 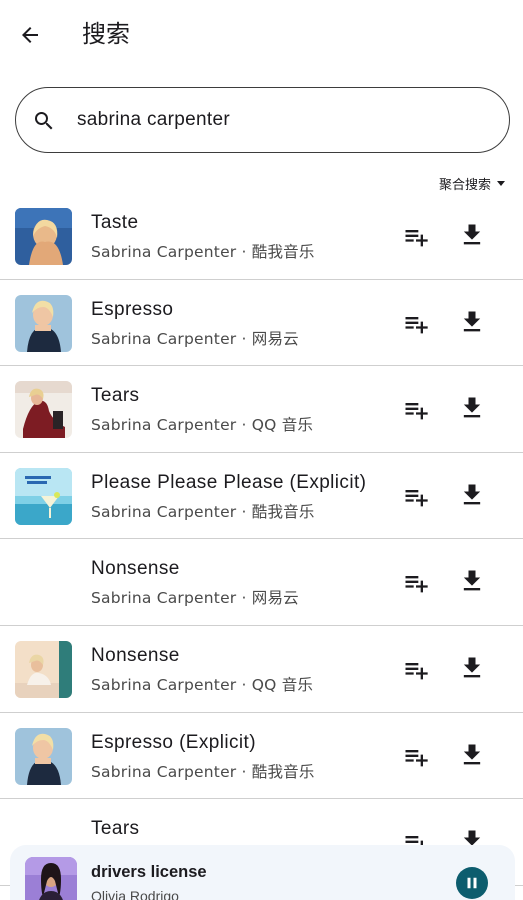 I want to click on song-title: Taste, so click(x=115, y=222).